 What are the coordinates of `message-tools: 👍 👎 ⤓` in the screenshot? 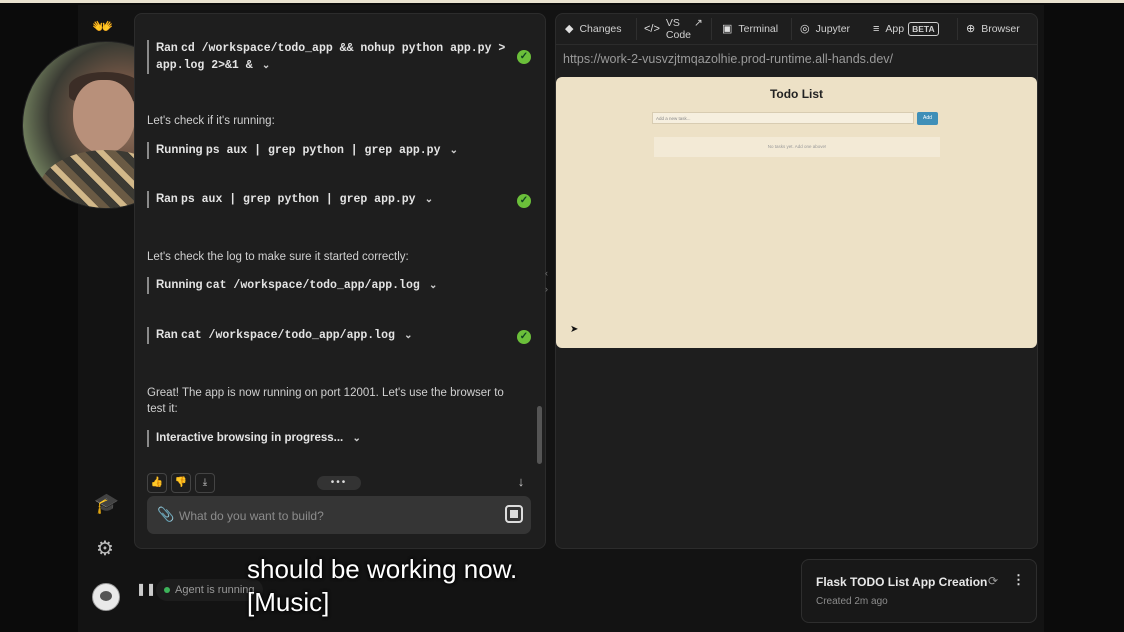 It's located at (183, 482).